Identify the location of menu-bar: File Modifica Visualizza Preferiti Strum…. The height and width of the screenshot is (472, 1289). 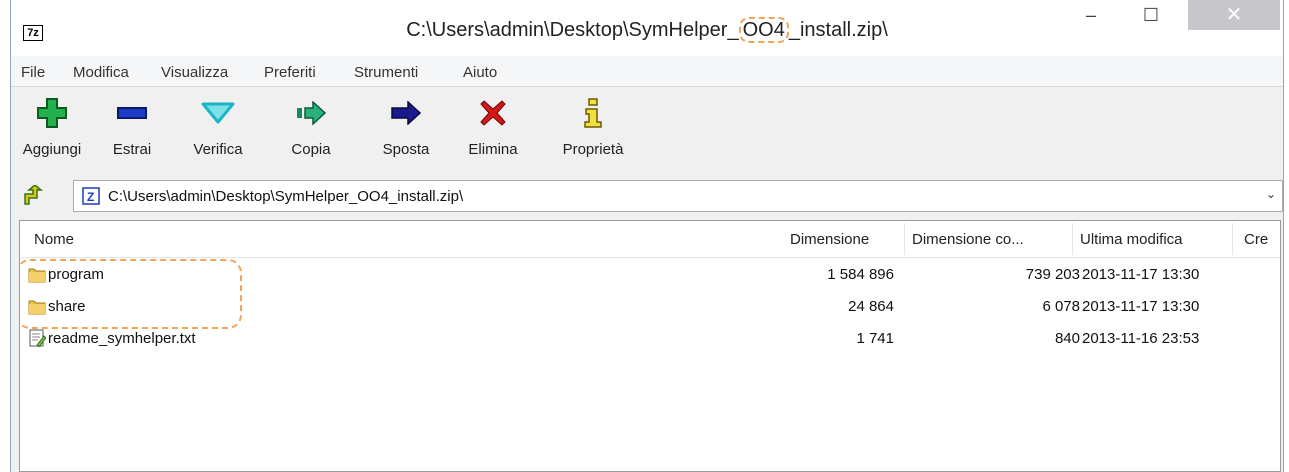
(647, 71).